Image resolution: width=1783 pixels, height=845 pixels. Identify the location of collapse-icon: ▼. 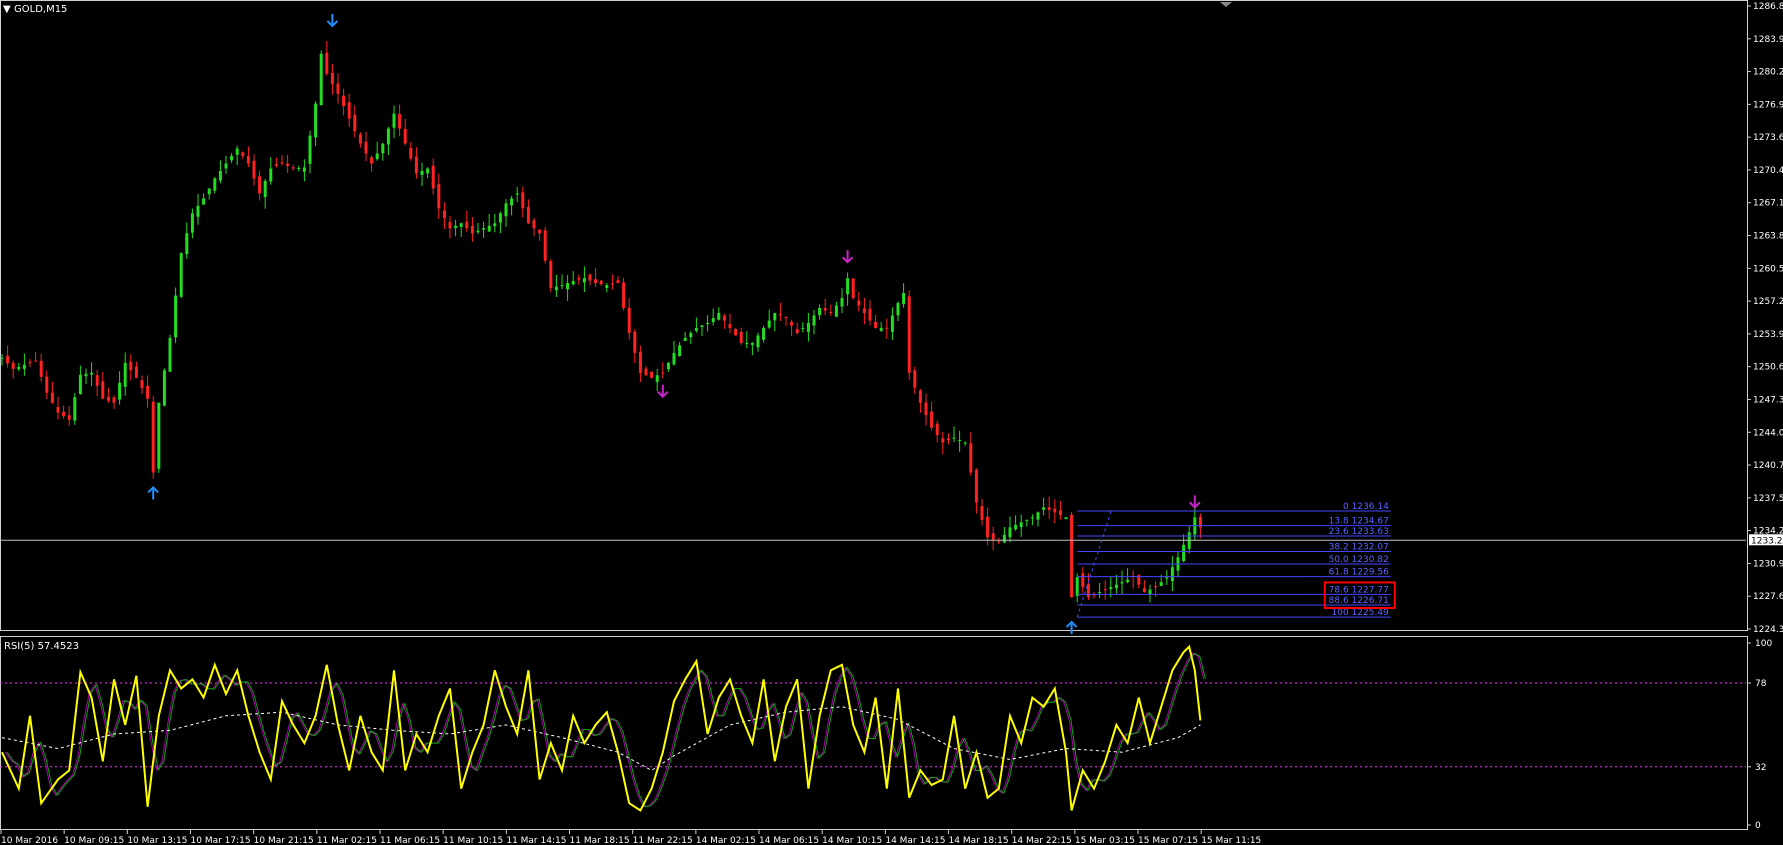
(7, 9).